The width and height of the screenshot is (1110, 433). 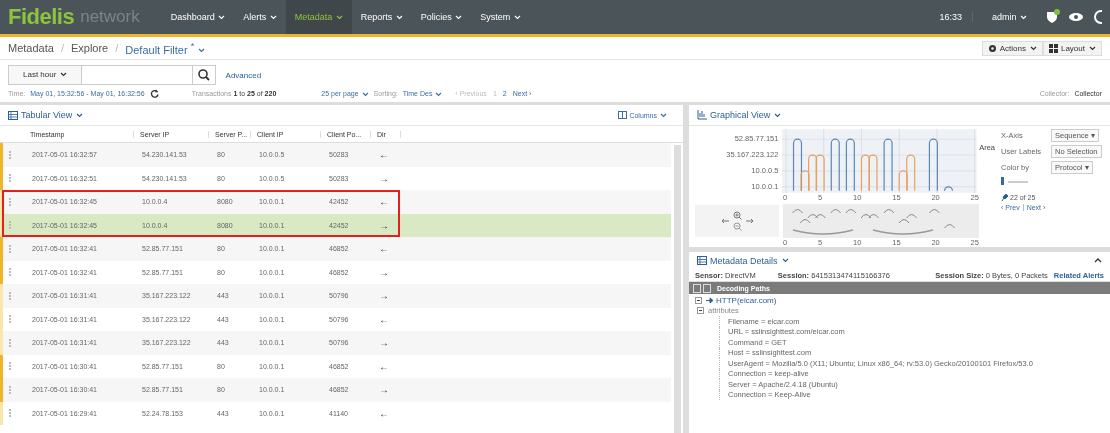 What do you see at coordinates (743, 260) in the screenshot?
I see `metadata-details-title: Metadata Details` at bounding box center [743, 260].